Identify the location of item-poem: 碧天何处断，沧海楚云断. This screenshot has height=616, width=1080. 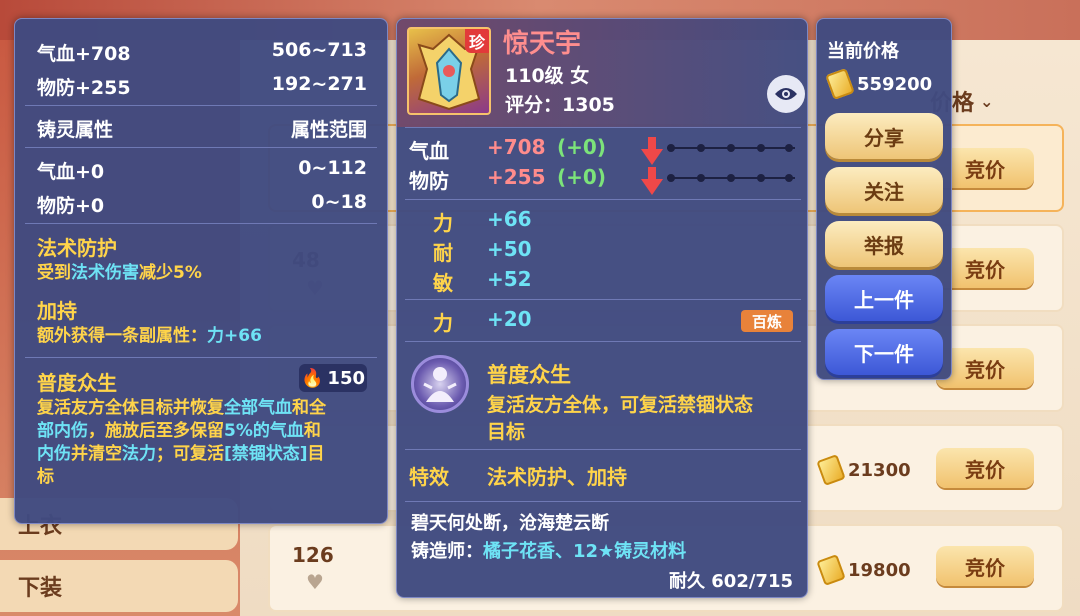
(510, 523).